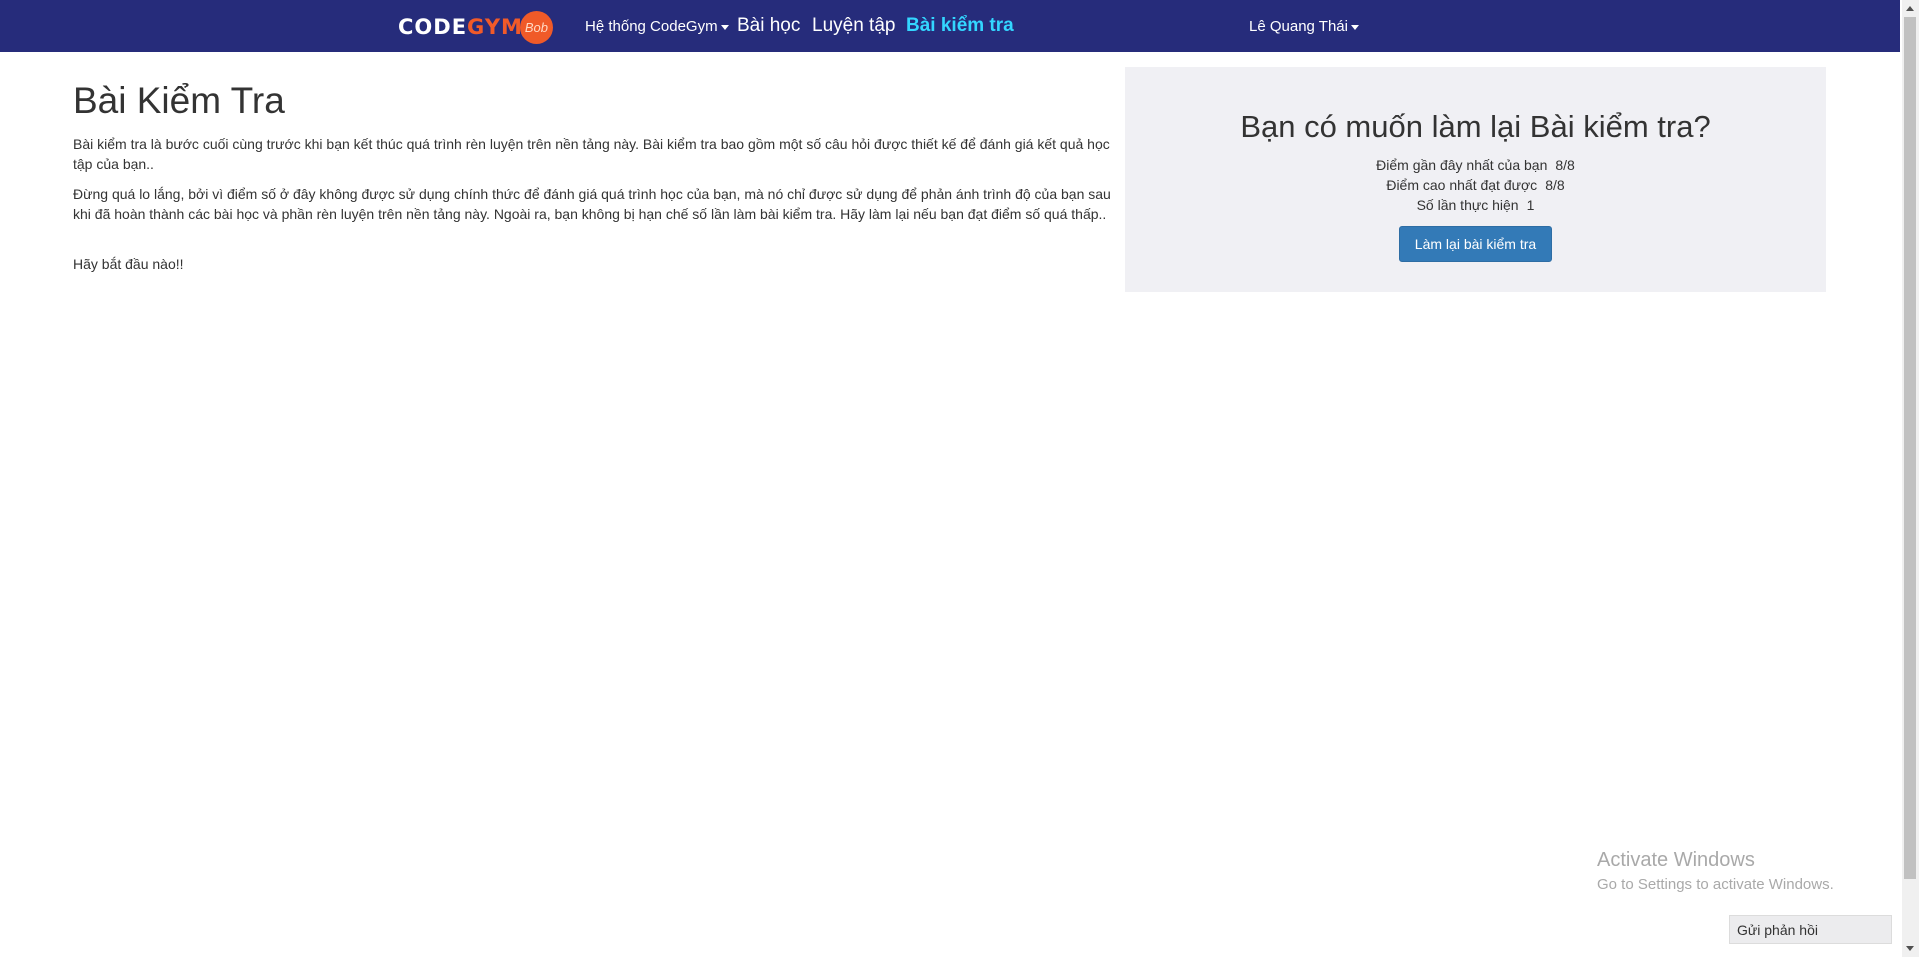 This screenshot has width=1919, height=957. Describe the element at coordinates (1565, 165) in the screenshot. I see `recent-score-value: 8/8` at that location.